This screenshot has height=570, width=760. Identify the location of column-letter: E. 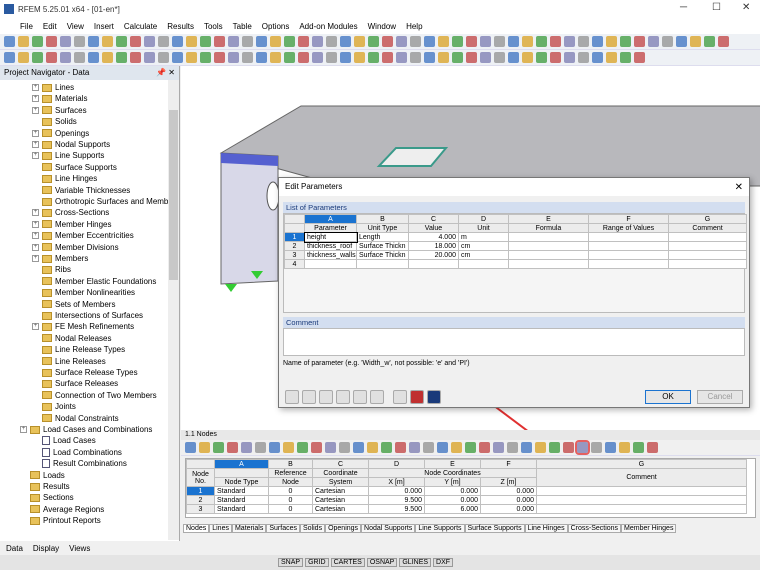
(452, 464).